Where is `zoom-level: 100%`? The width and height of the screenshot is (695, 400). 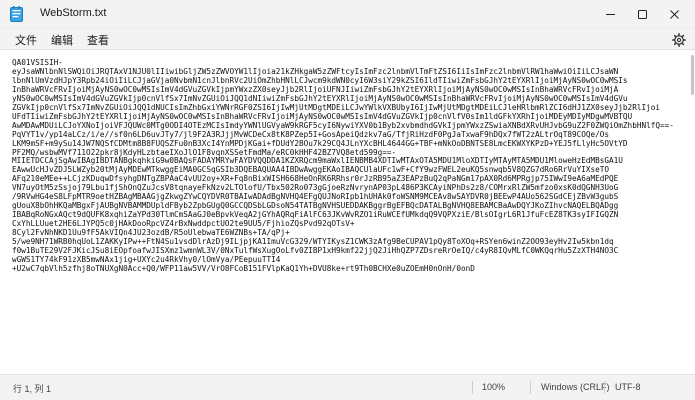 zoom-level: 100% is located at coordinates (493, 387).